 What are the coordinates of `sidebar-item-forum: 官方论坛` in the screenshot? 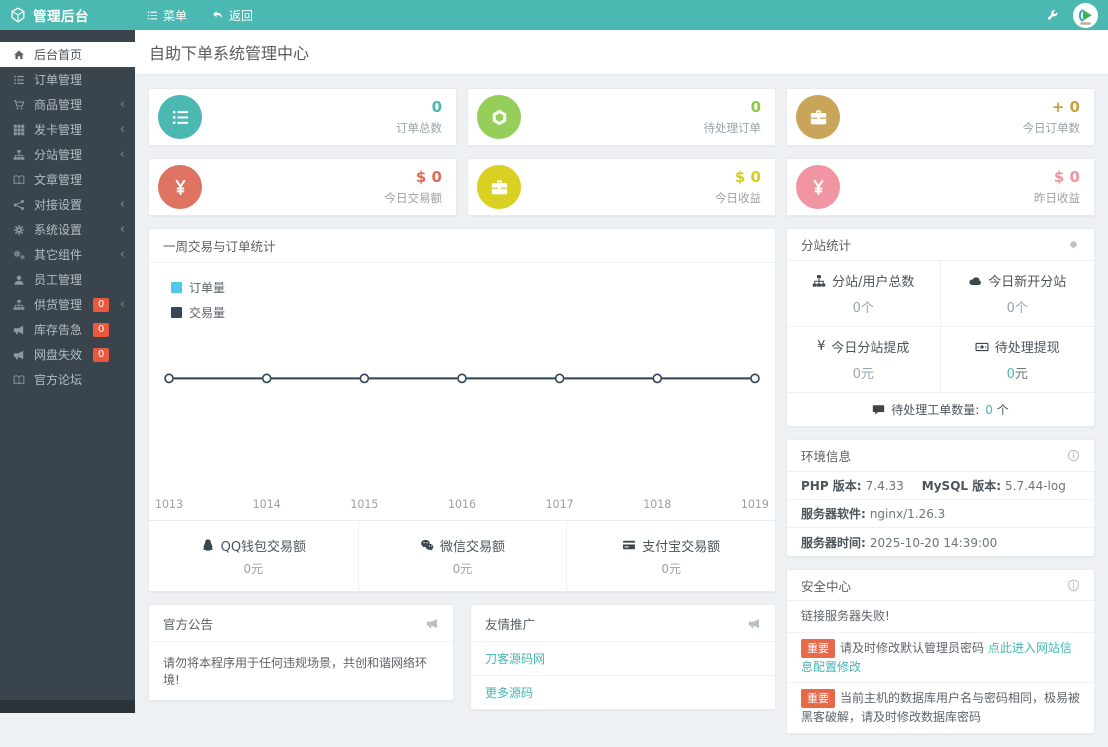 It's located at (67, 379).